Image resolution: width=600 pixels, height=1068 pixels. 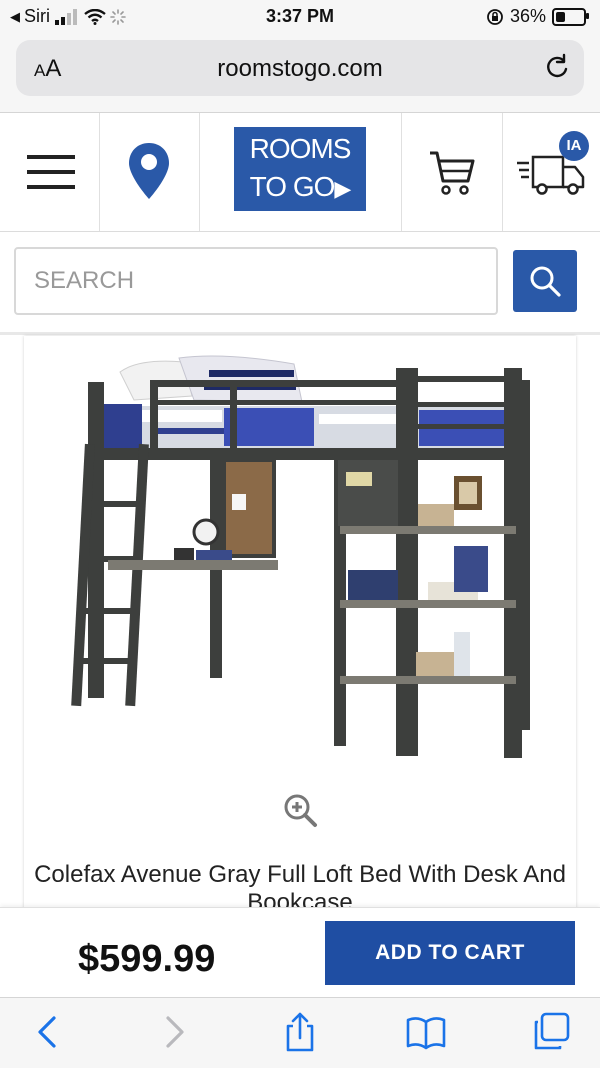 What do you see at coordinates (240, 379) in the screenshot?
I see `pillow-striped` at bounding box center [240, 379].